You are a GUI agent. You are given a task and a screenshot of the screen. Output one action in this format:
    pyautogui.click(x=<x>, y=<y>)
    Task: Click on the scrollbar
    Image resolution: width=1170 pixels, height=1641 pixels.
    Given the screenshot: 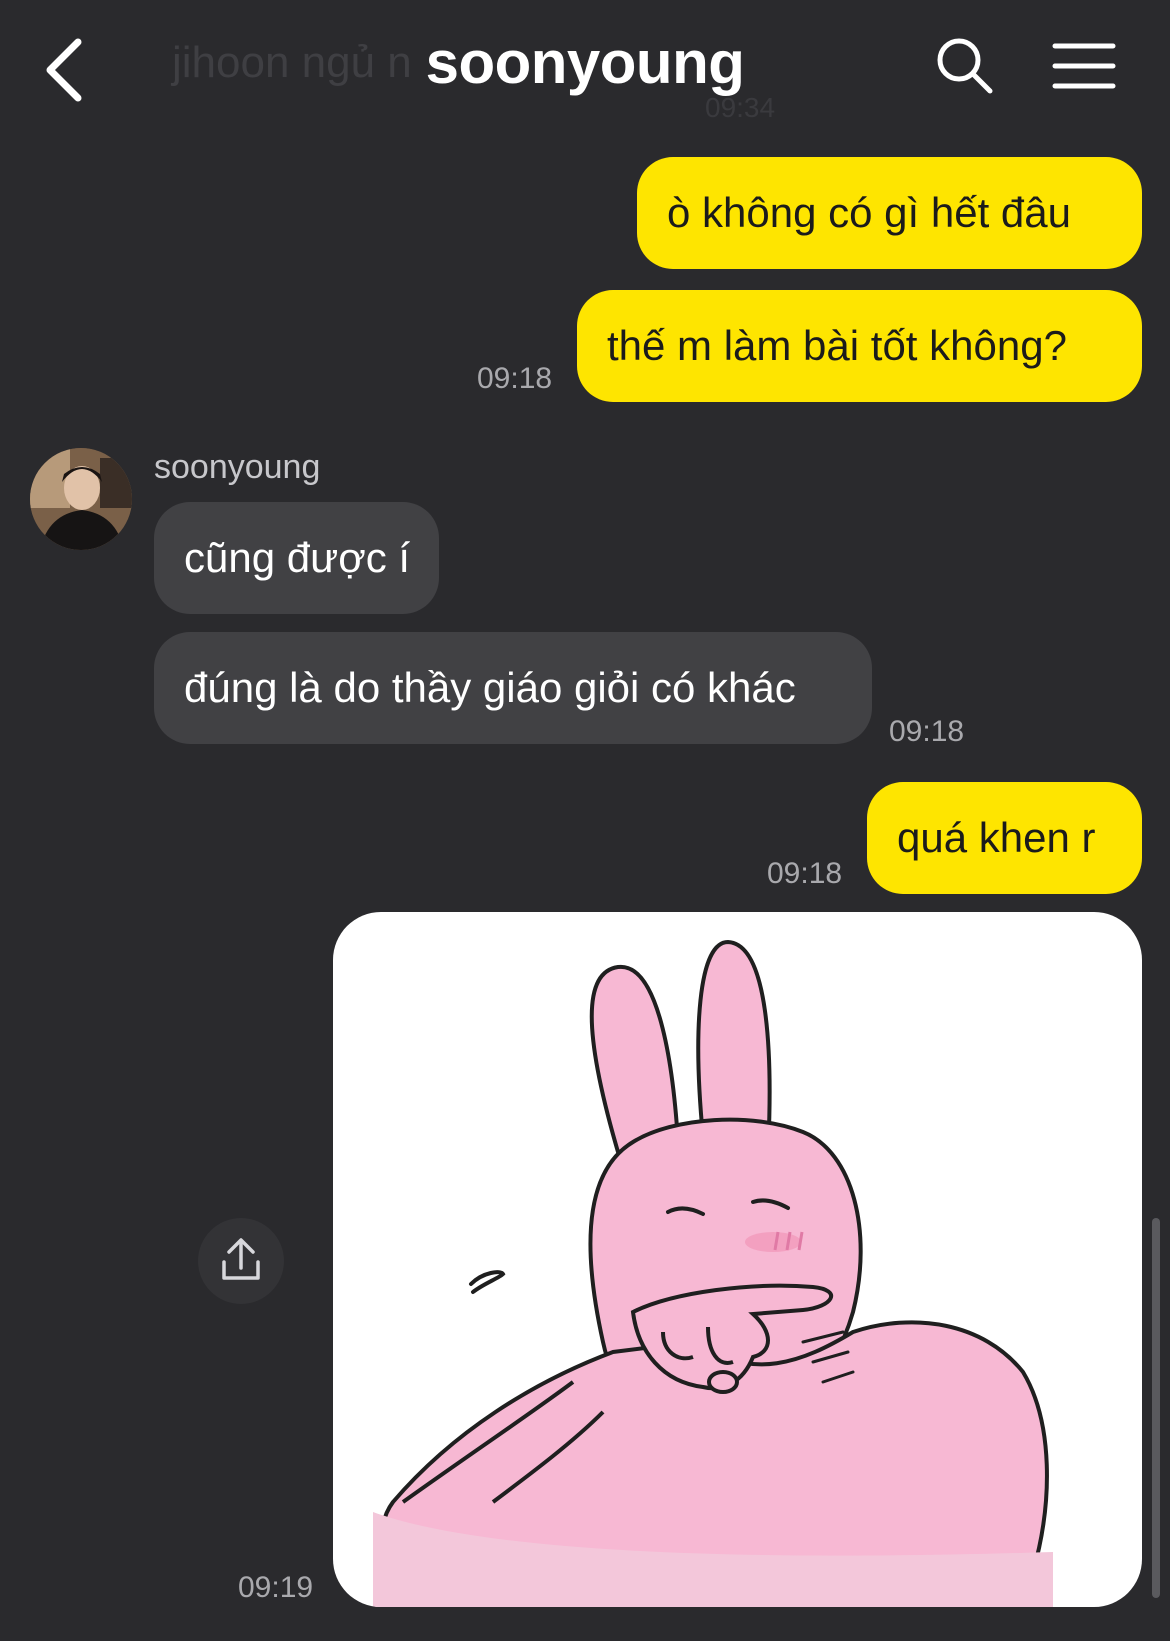 What is the action you would take?
    pyautogui.click(x=1156, y=1408)
    